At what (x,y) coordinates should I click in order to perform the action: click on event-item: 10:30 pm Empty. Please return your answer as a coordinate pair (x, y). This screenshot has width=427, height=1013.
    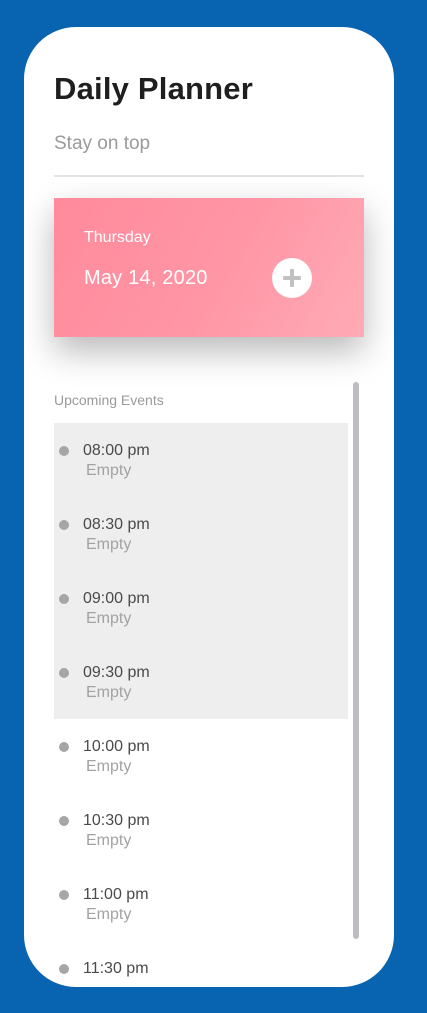
    Looking at the image, I should click on (201, 830).